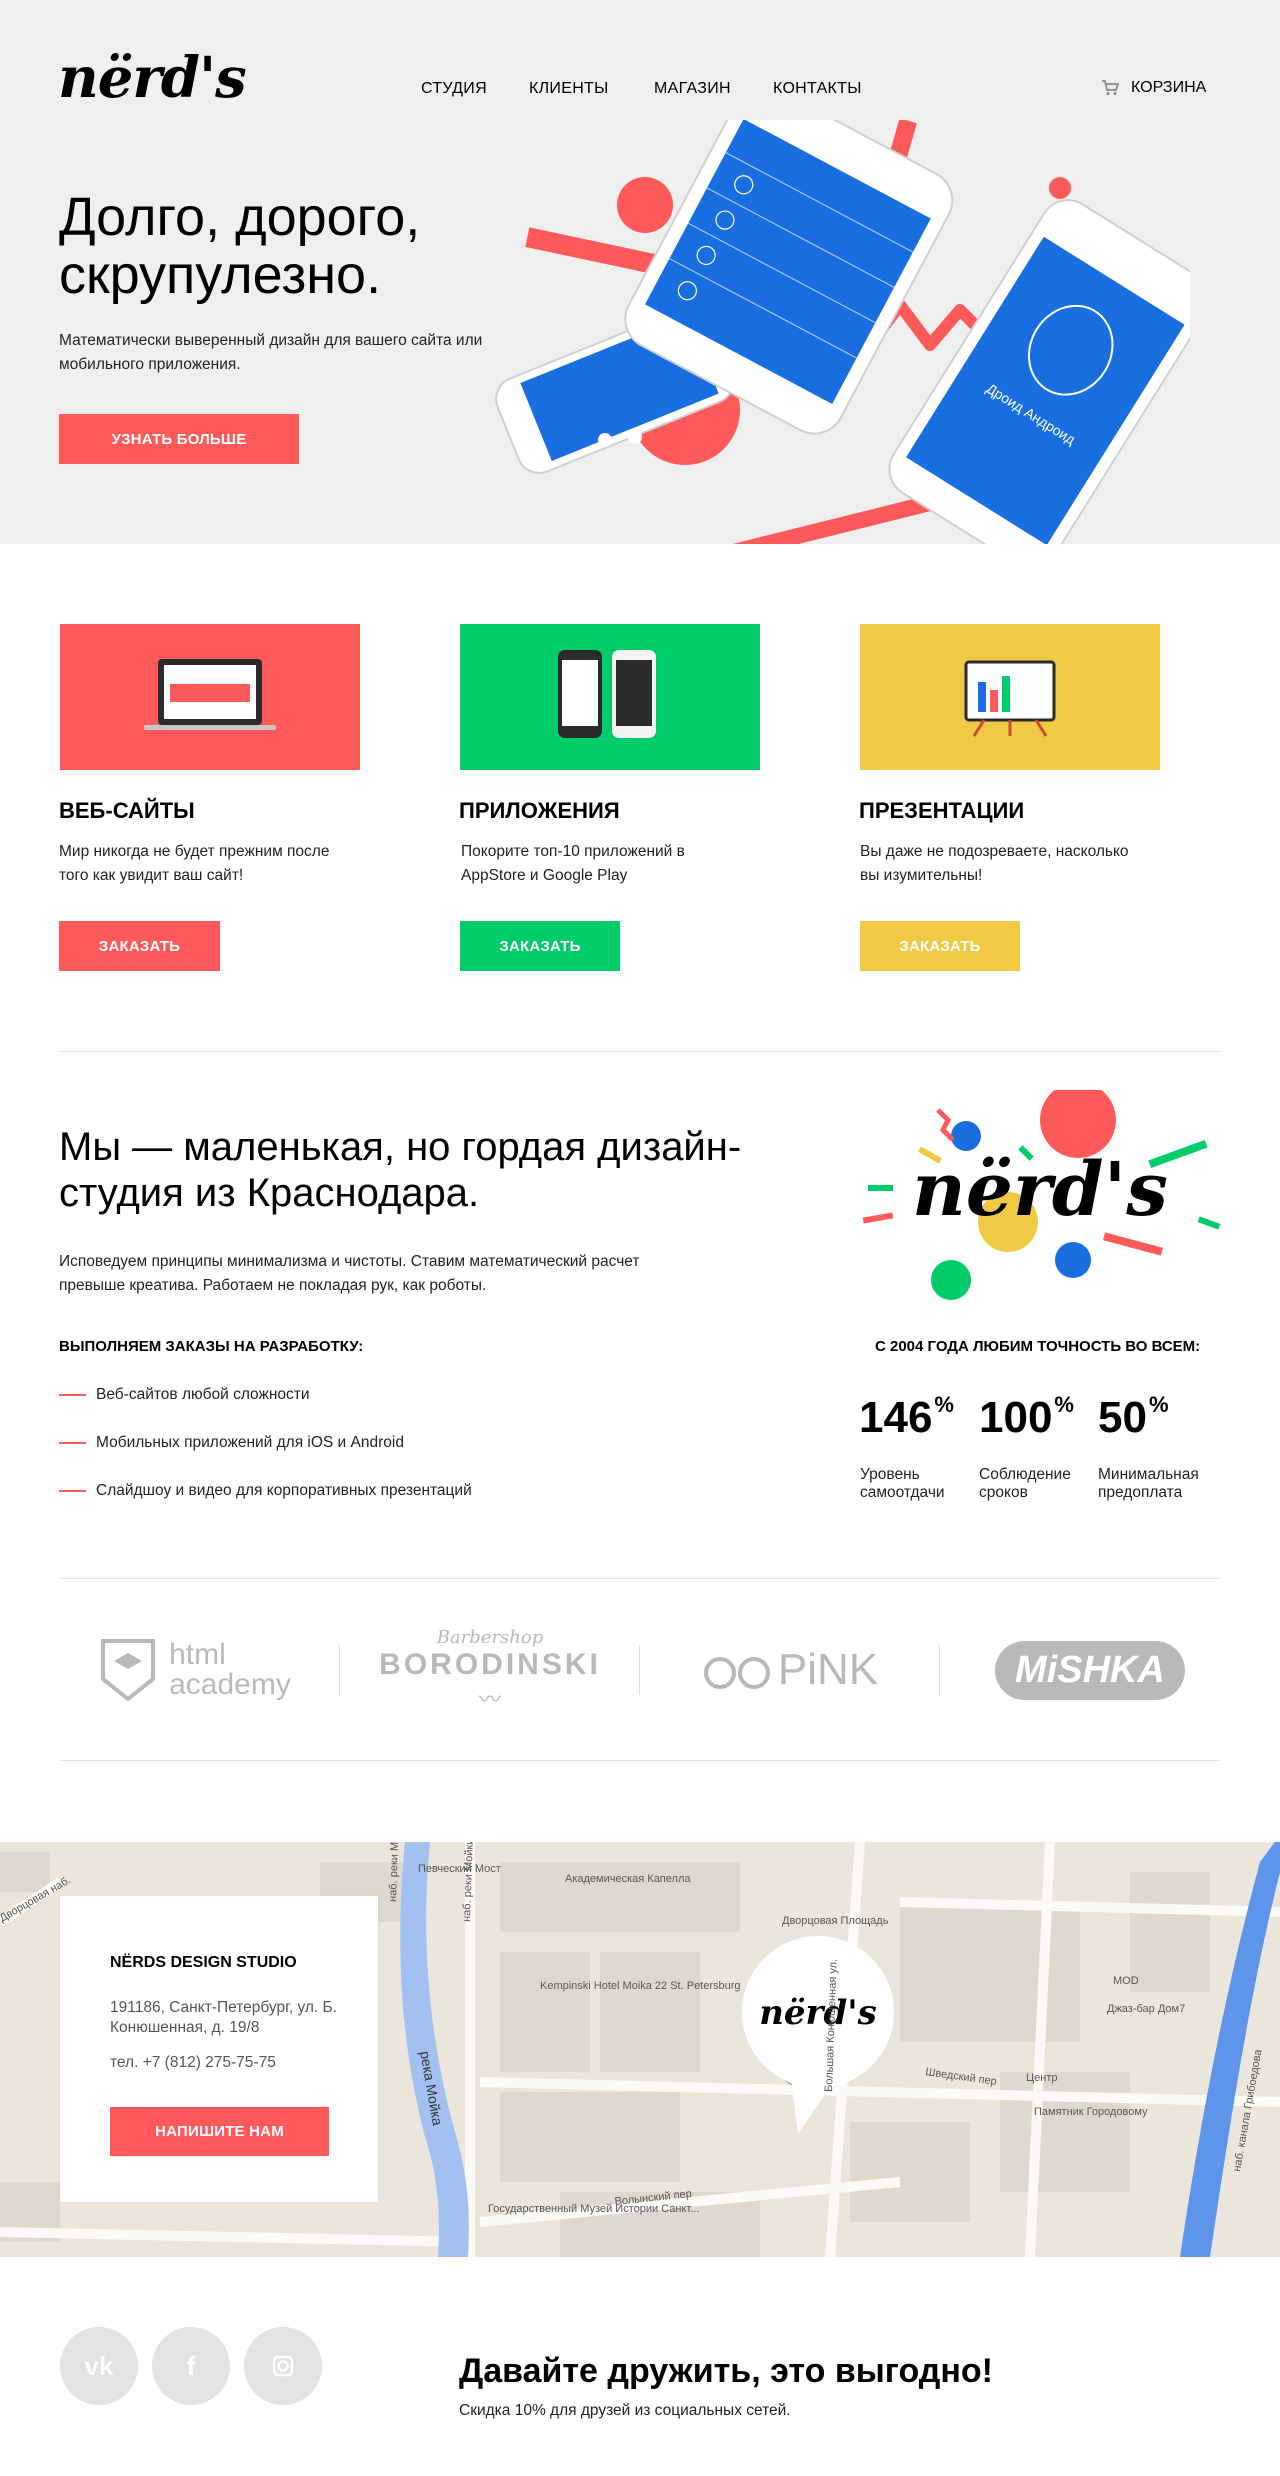  What do you see at coordinates (835, 1921) in the screenshot?
I see `map-label: Дворцовая Площадь` at bounding box center [835, 1921].